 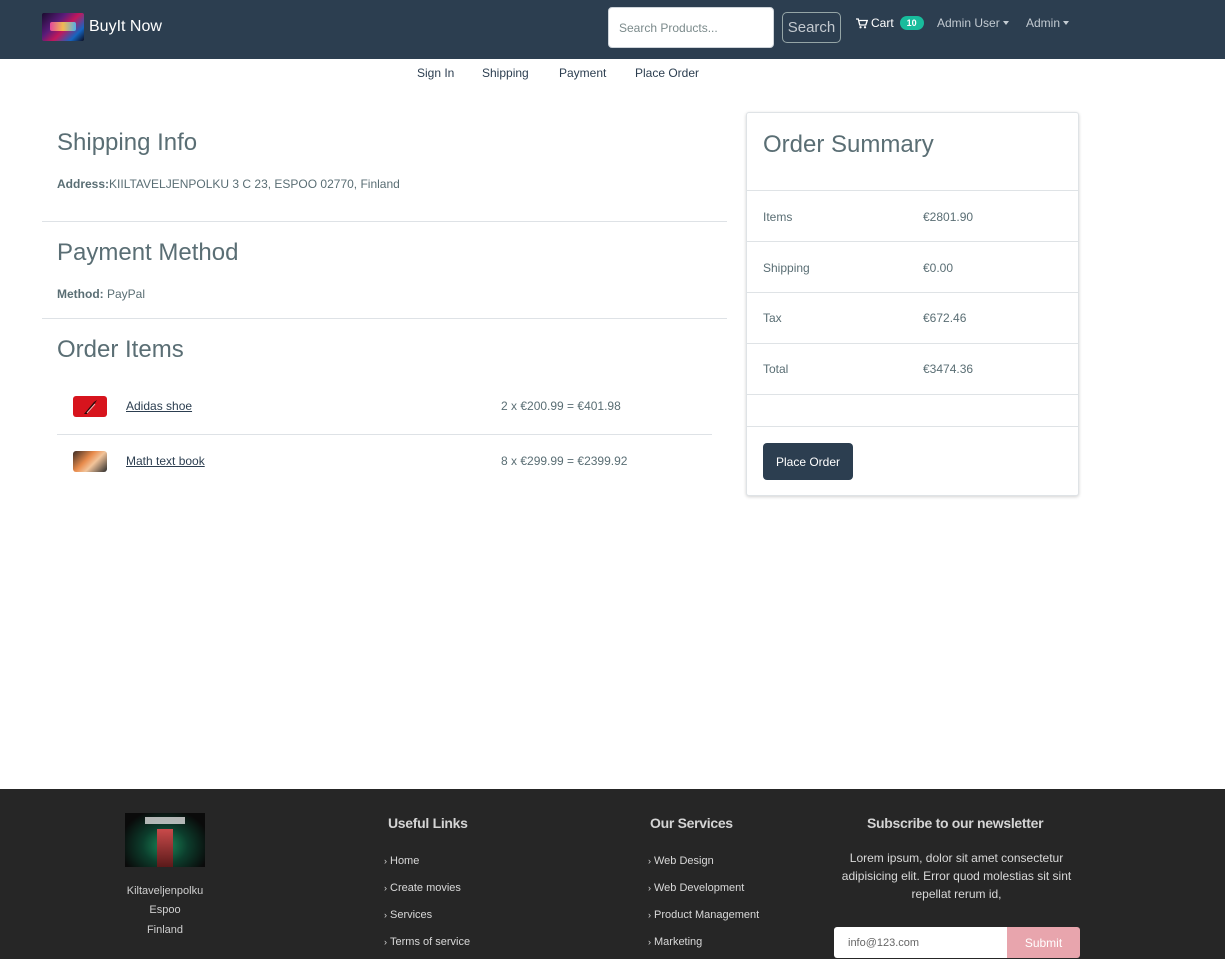 I want to click on footer-link-create-movies: › Create movies, so click(x=422, y=888).